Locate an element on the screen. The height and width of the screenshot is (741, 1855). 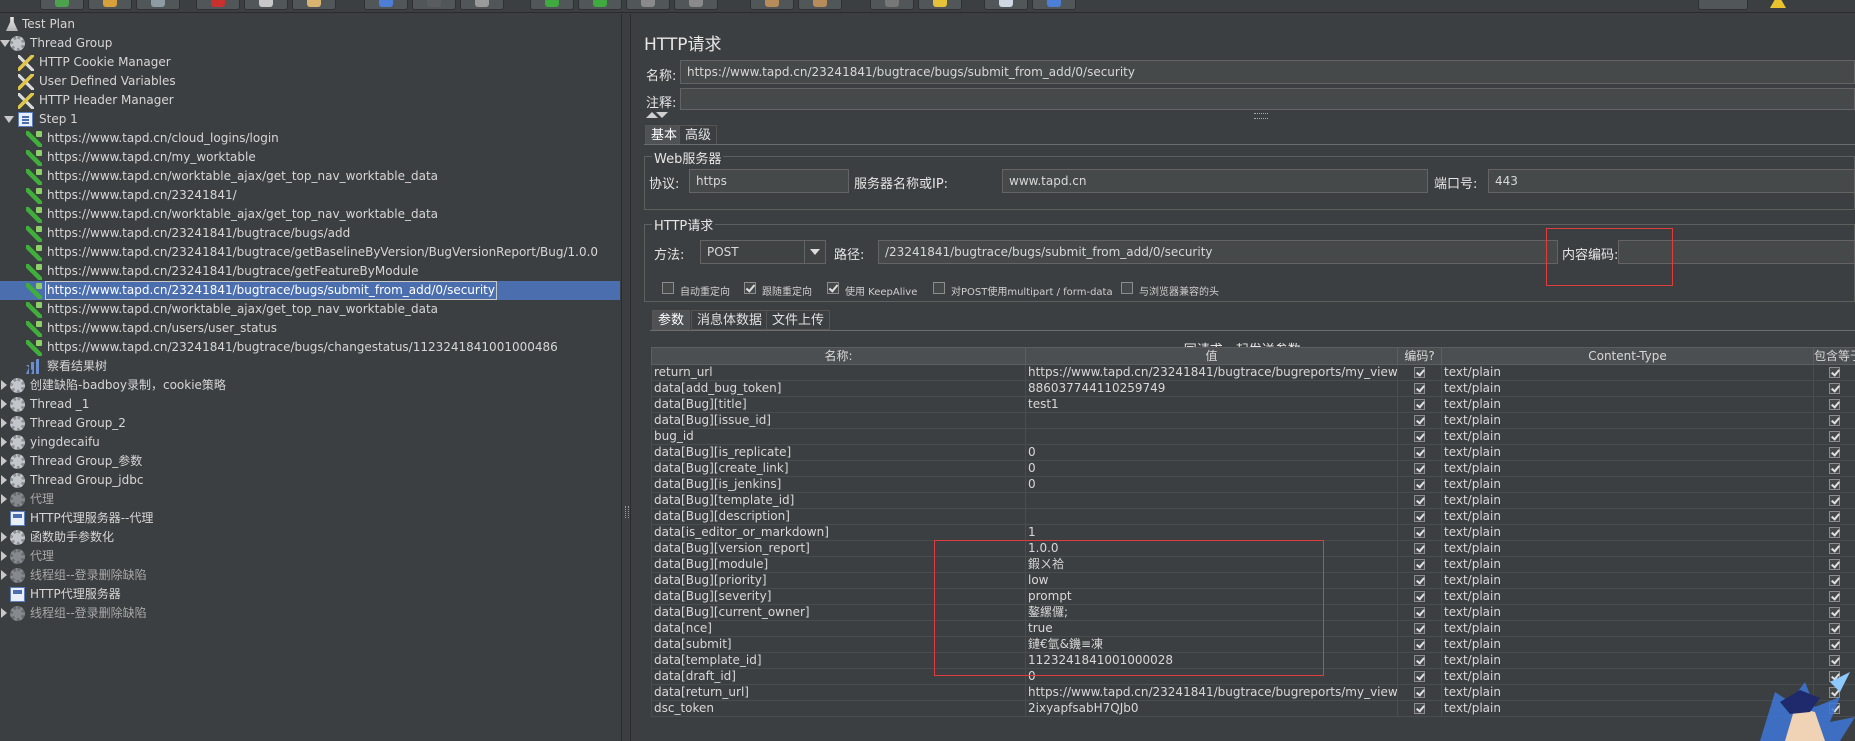
method-select: POST is located at coordinates (763, 252).